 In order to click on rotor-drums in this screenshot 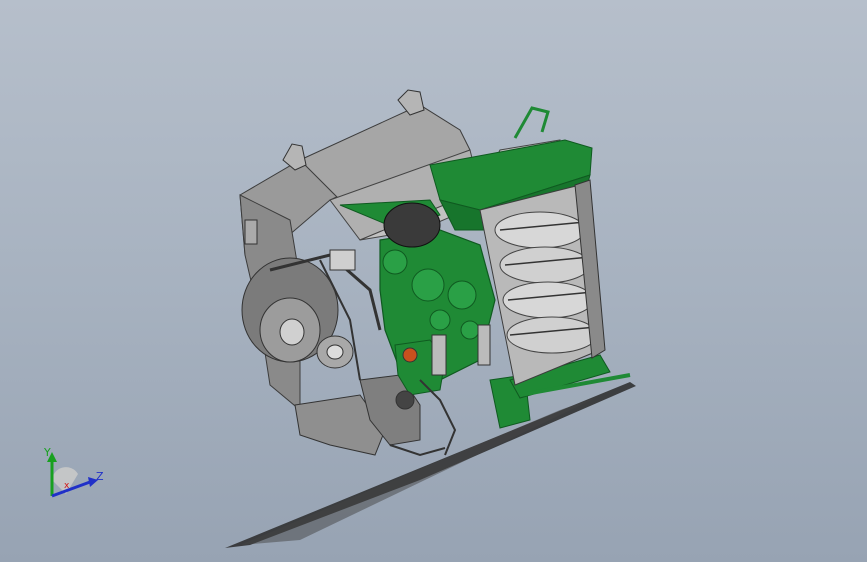, I will do `click(542, 282)`.